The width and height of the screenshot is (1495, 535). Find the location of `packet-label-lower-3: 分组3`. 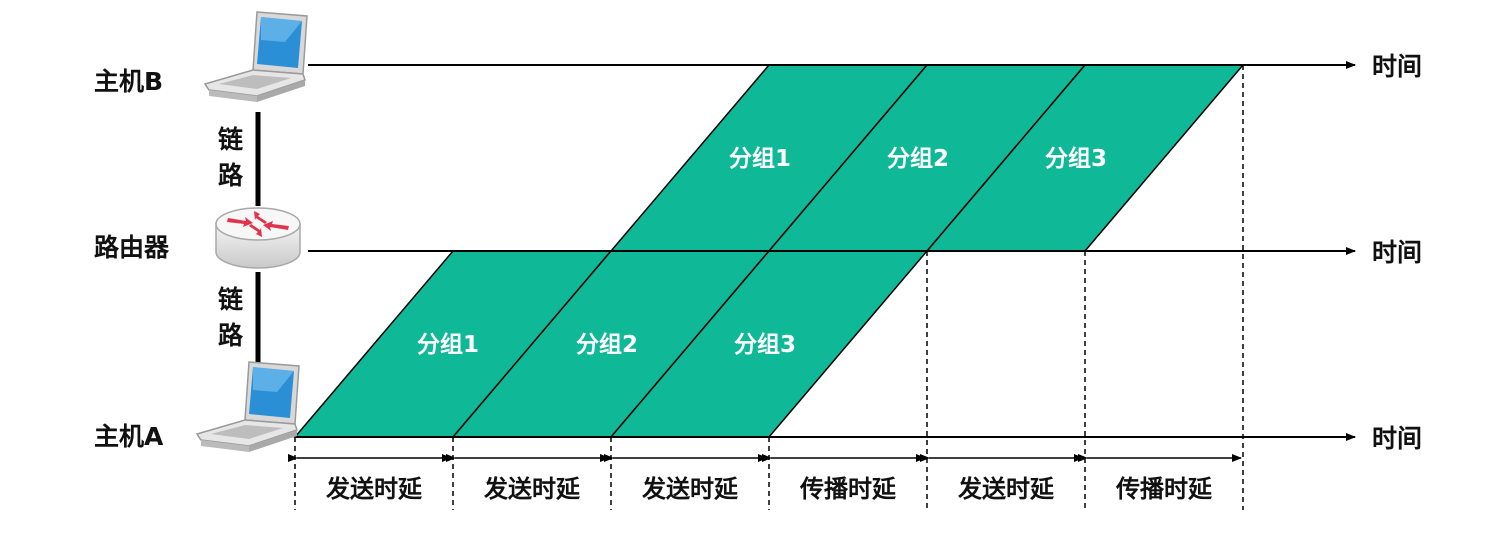

packet-label-lower-3: 分组3 is located at coordinates (765, 344).